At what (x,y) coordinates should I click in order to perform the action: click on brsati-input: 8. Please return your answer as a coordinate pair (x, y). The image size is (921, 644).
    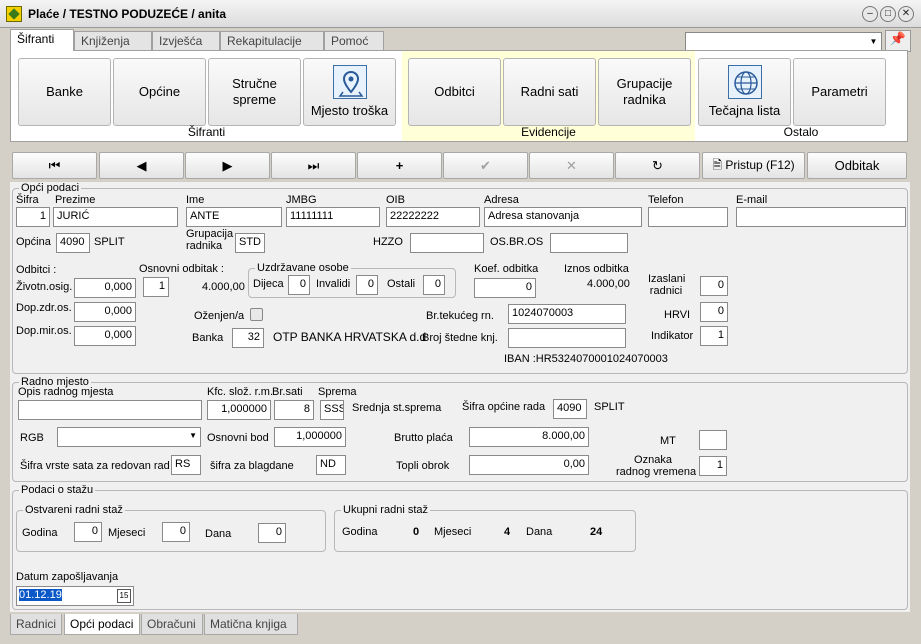
    Looking at the image, I should click on (294, 410).